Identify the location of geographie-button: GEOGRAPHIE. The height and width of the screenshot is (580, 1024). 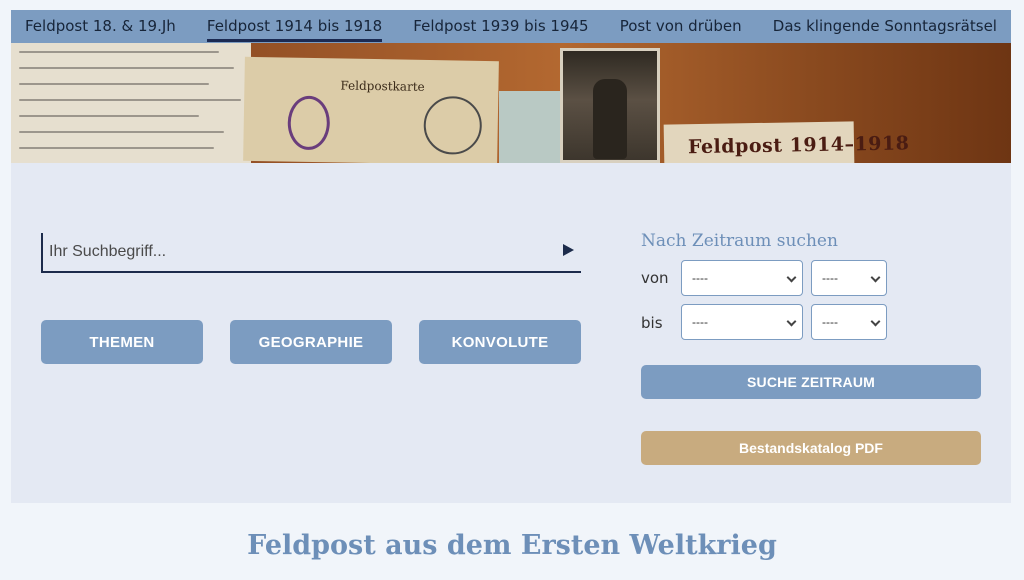
(311, 342).